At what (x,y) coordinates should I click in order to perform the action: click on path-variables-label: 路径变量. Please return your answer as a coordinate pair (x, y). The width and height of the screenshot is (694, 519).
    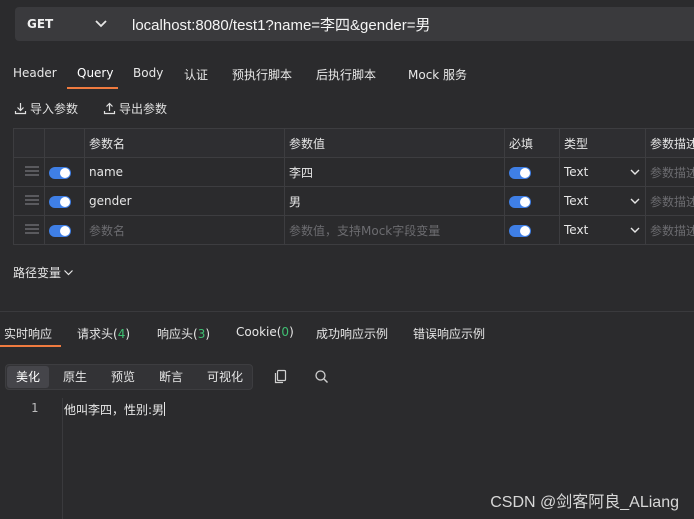
    Looking at the image, I should click on (37, 273).